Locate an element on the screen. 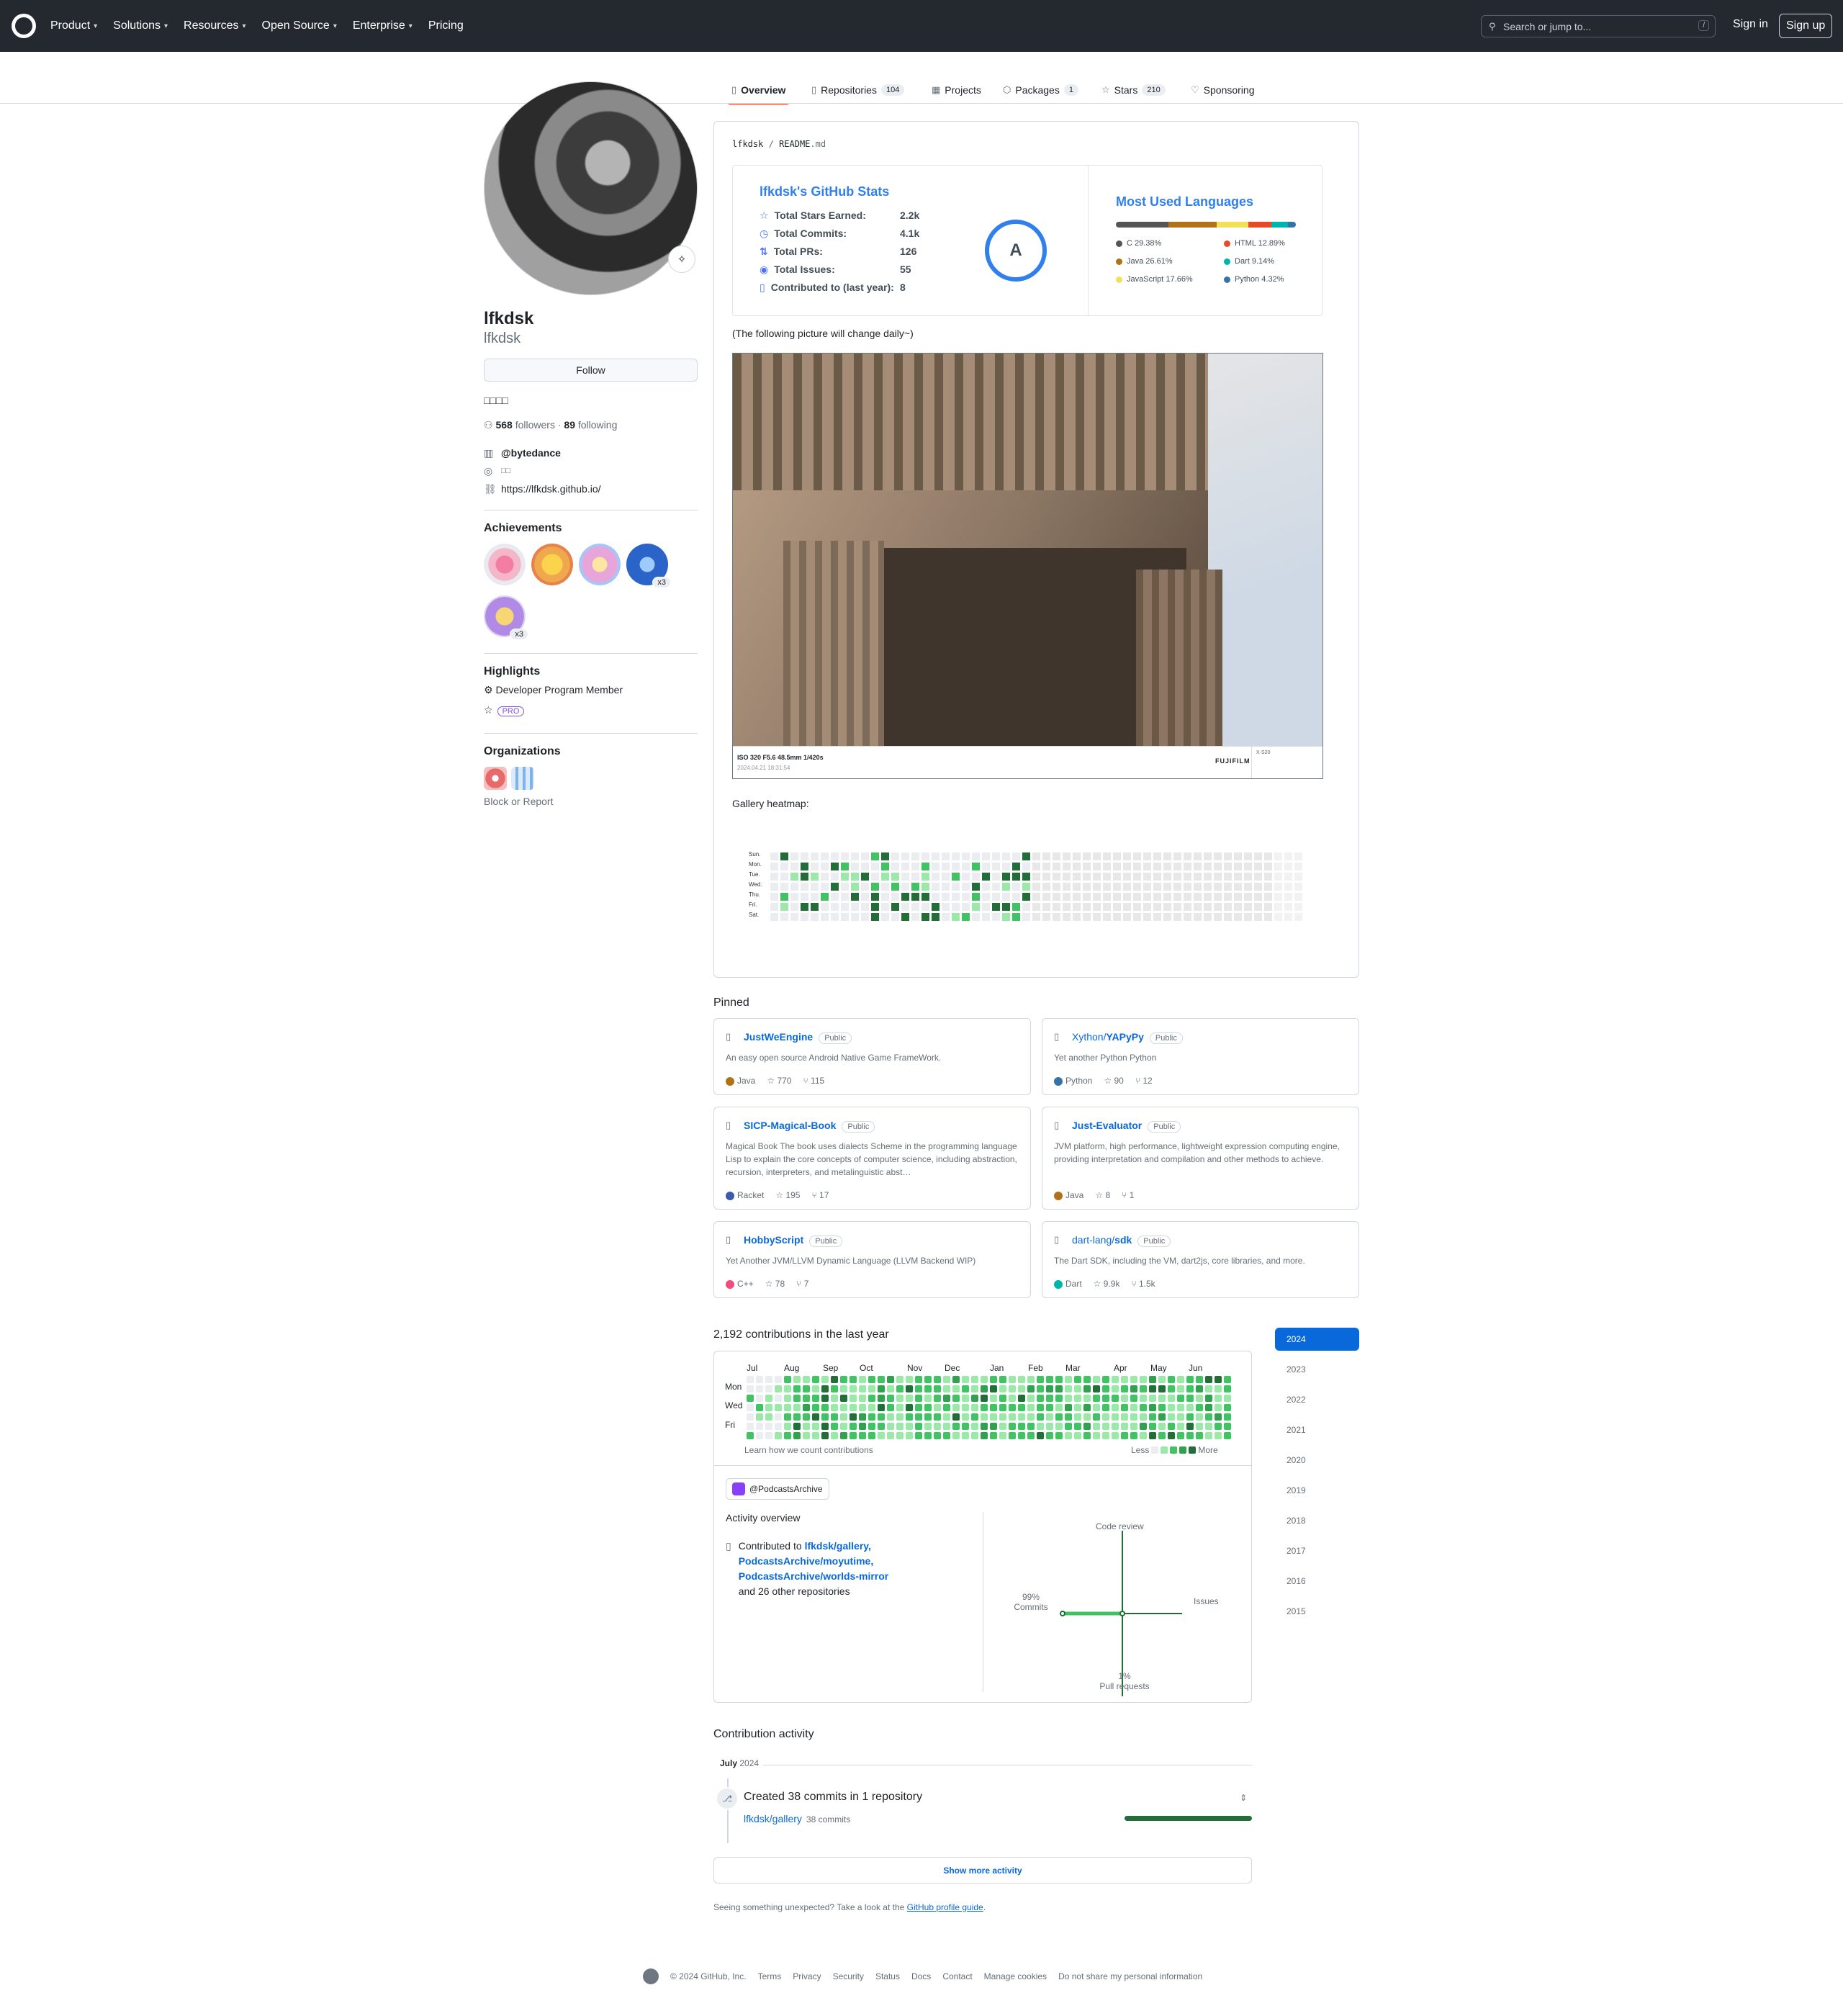  year-link: 2016 is located at coordinates (1317, 1581).